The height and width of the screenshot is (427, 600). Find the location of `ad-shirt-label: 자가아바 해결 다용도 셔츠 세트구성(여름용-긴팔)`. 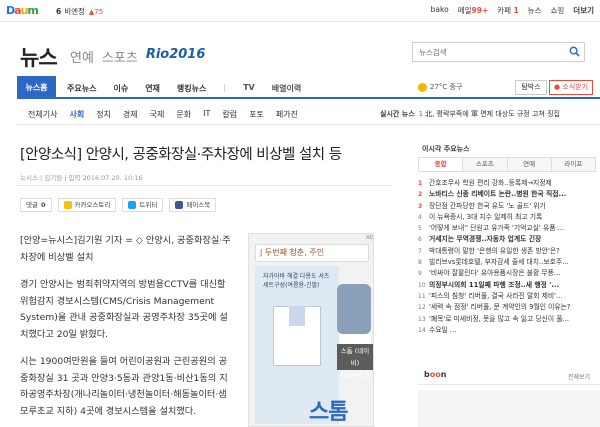

ad-shirt-label: 자가아바 해결 다용도 셔츠 세트구성(여름용-긴팔) is located at coordinates (296, 281).